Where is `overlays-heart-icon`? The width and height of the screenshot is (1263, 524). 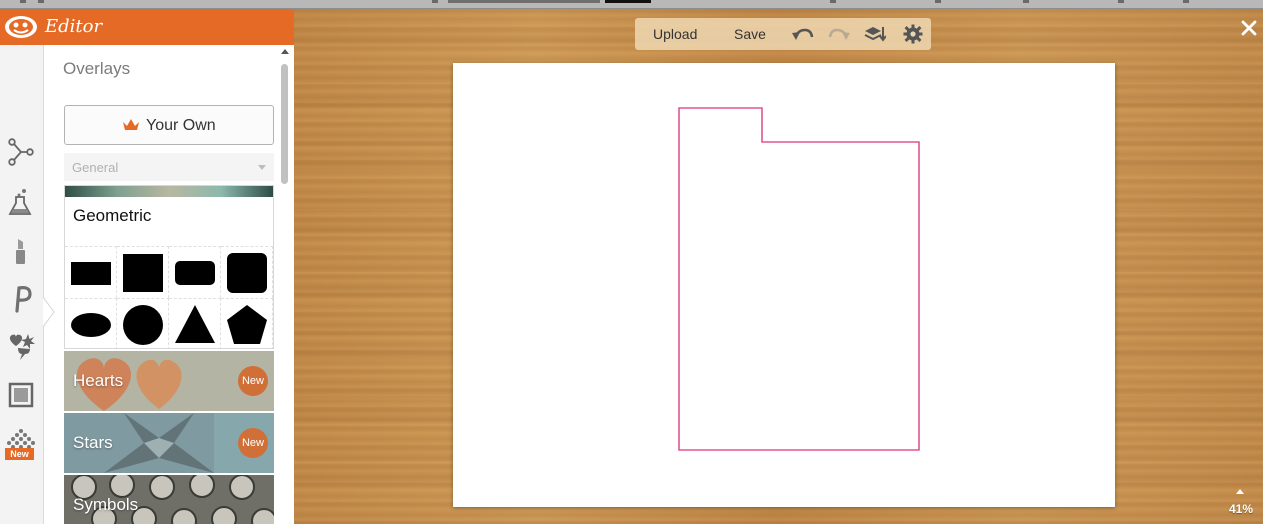 overlays-heart-icon is located at coordinates (21, 347).